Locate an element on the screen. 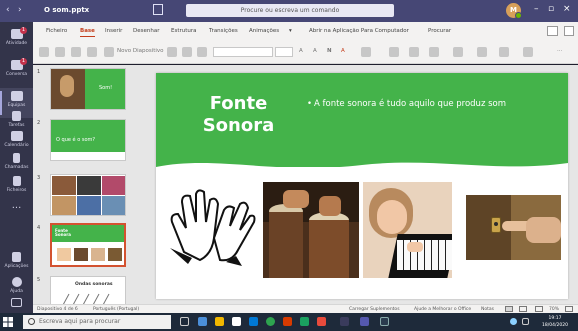 The width and height of the screenshot is (578, 331). office-icon is located at coordinates (287, 321).